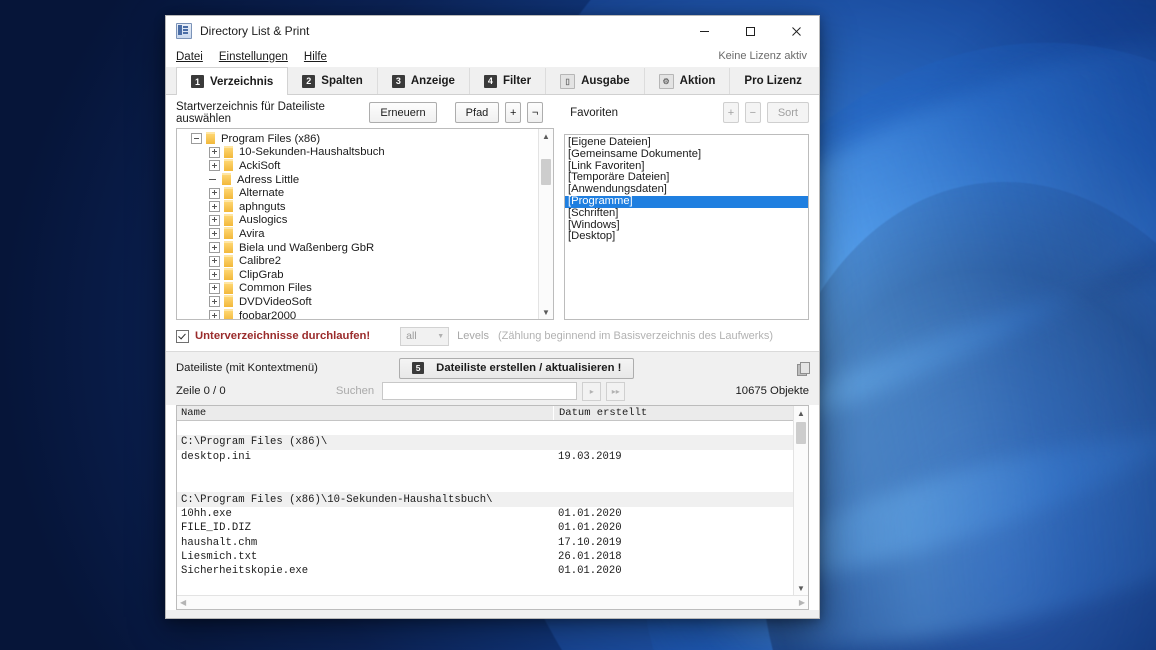 Image resolution: width=1156 pixels, height=650 pixels. I want to click on traverse-subdirectories-checkbox, so click(182, 336).